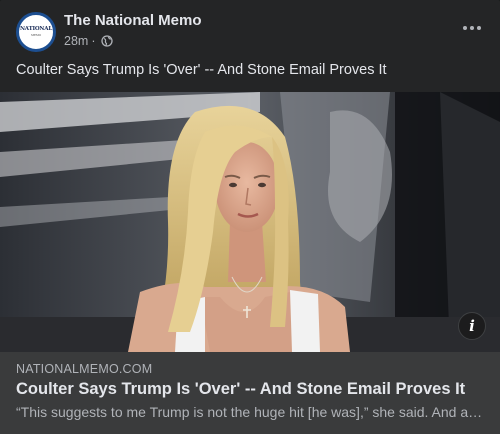  I want to click on more-options-button, so click(472, 28).